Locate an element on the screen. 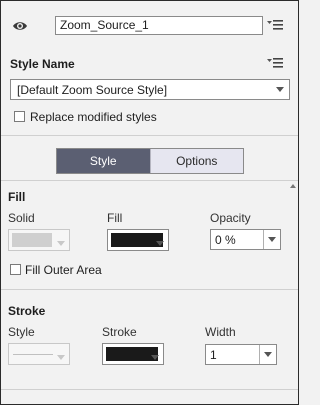 This screenshot has width=320, height=405. stroke-width-label: Width is located at coordinates (220, 332).